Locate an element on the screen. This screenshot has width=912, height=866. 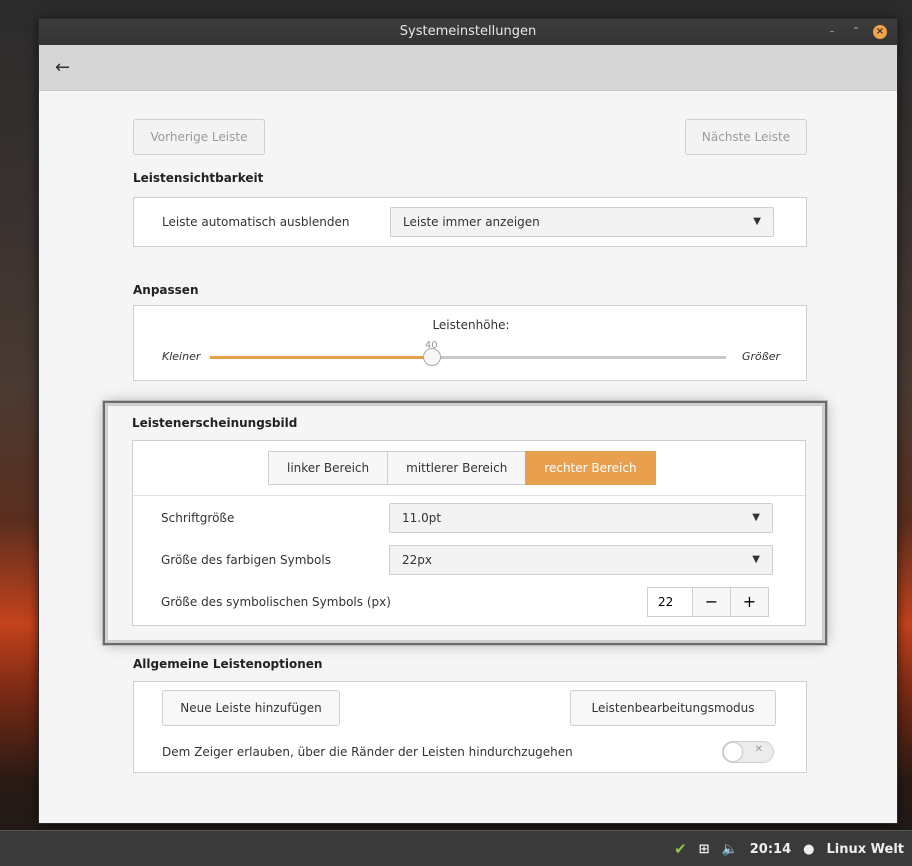
general-heading: Allgemeine Leistenoptionen is located at coordinates (228, 664).